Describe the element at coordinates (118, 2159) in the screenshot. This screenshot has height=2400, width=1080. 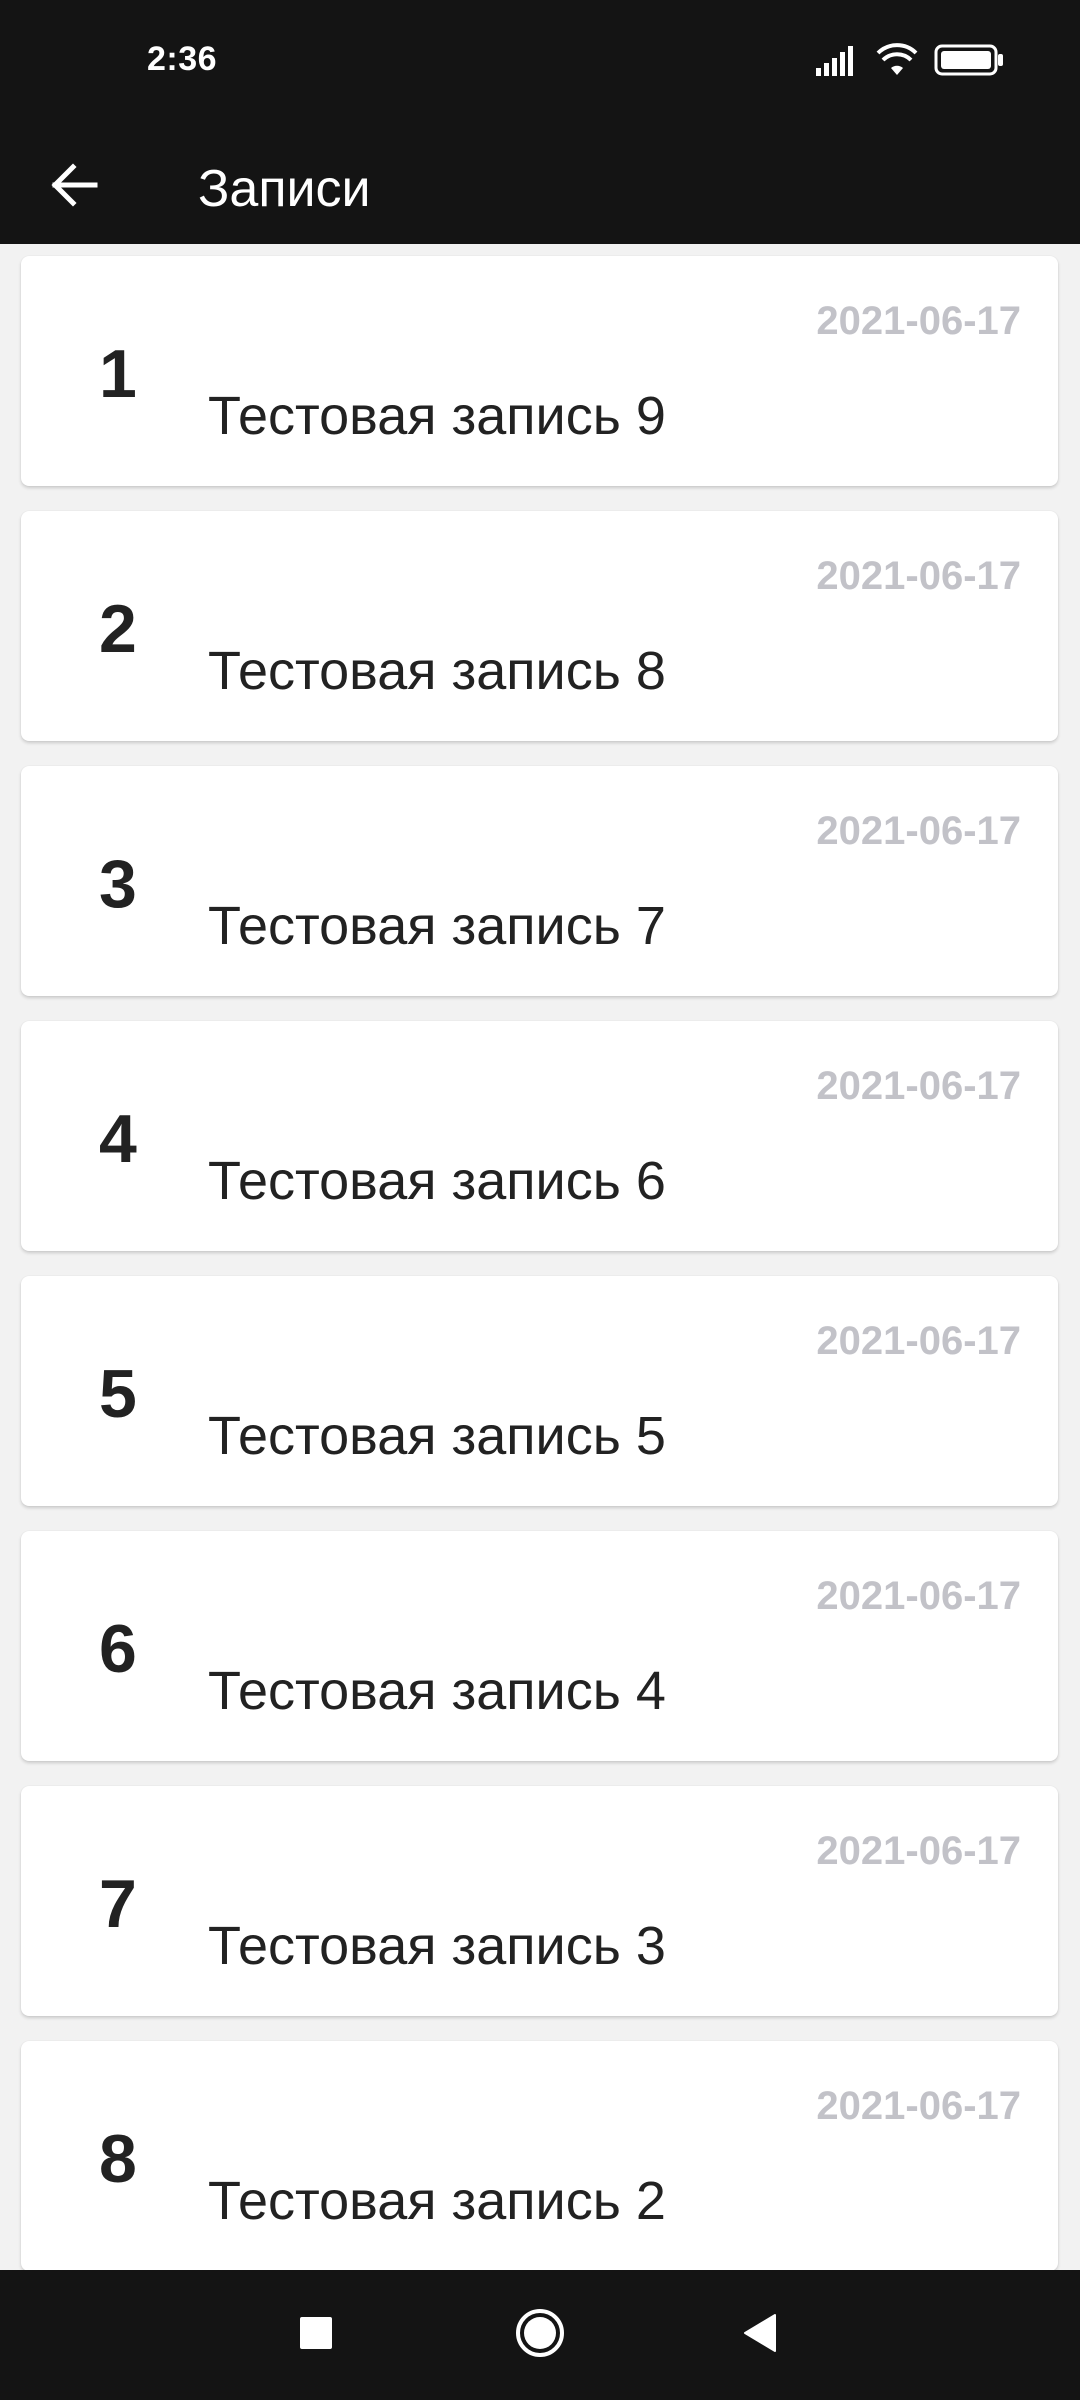
I see `record-number: 8` at that location.